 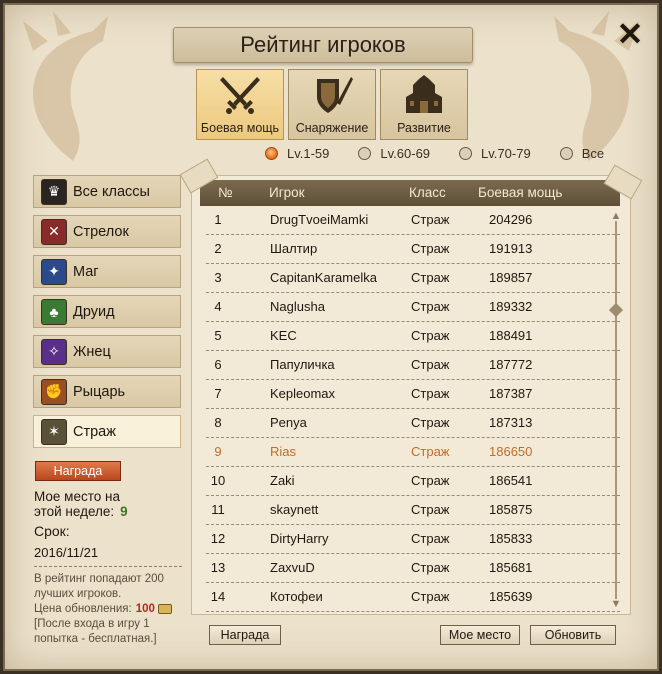 What do you see at coordinates (303, 393) in the screenshot?
I see `cell-player: Kepleomax` at bounding box center [303, 393].